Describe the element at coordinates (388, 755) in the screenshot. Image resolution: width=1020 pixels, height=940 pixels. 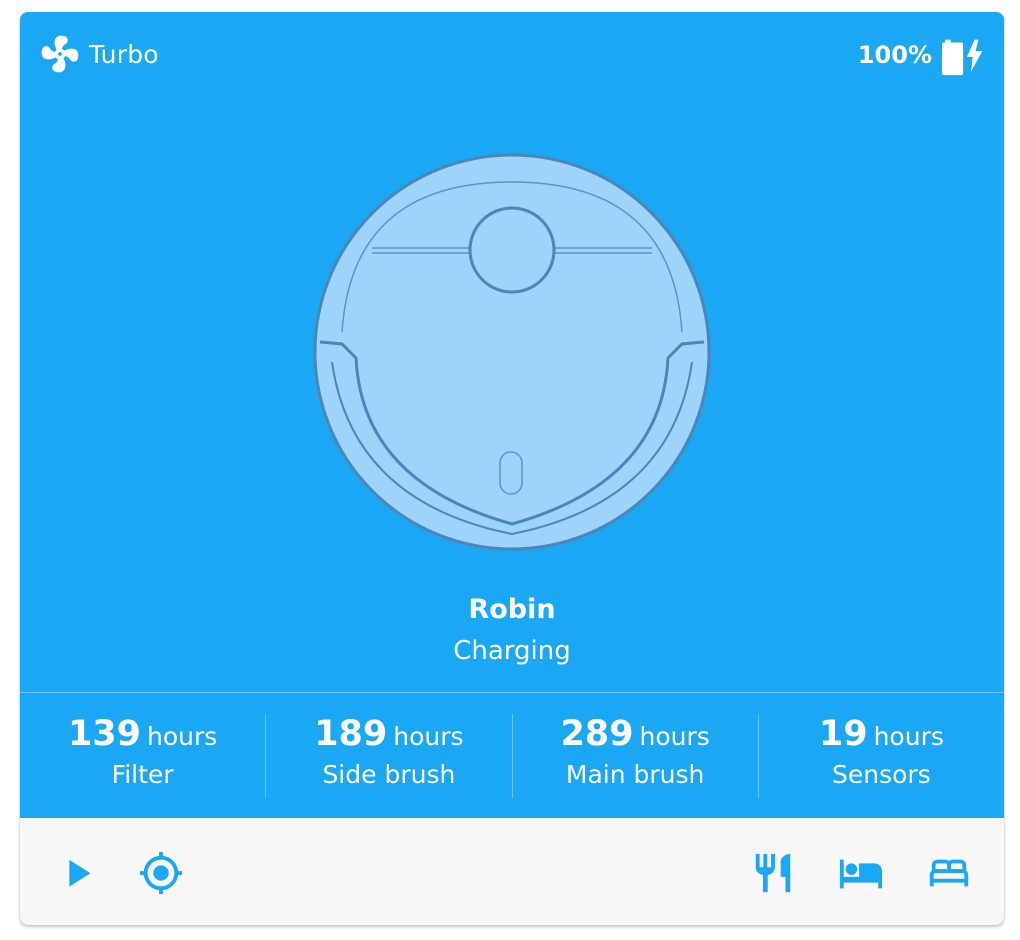
I see `stat-side-brush: 189 hours Side brush` at that location.